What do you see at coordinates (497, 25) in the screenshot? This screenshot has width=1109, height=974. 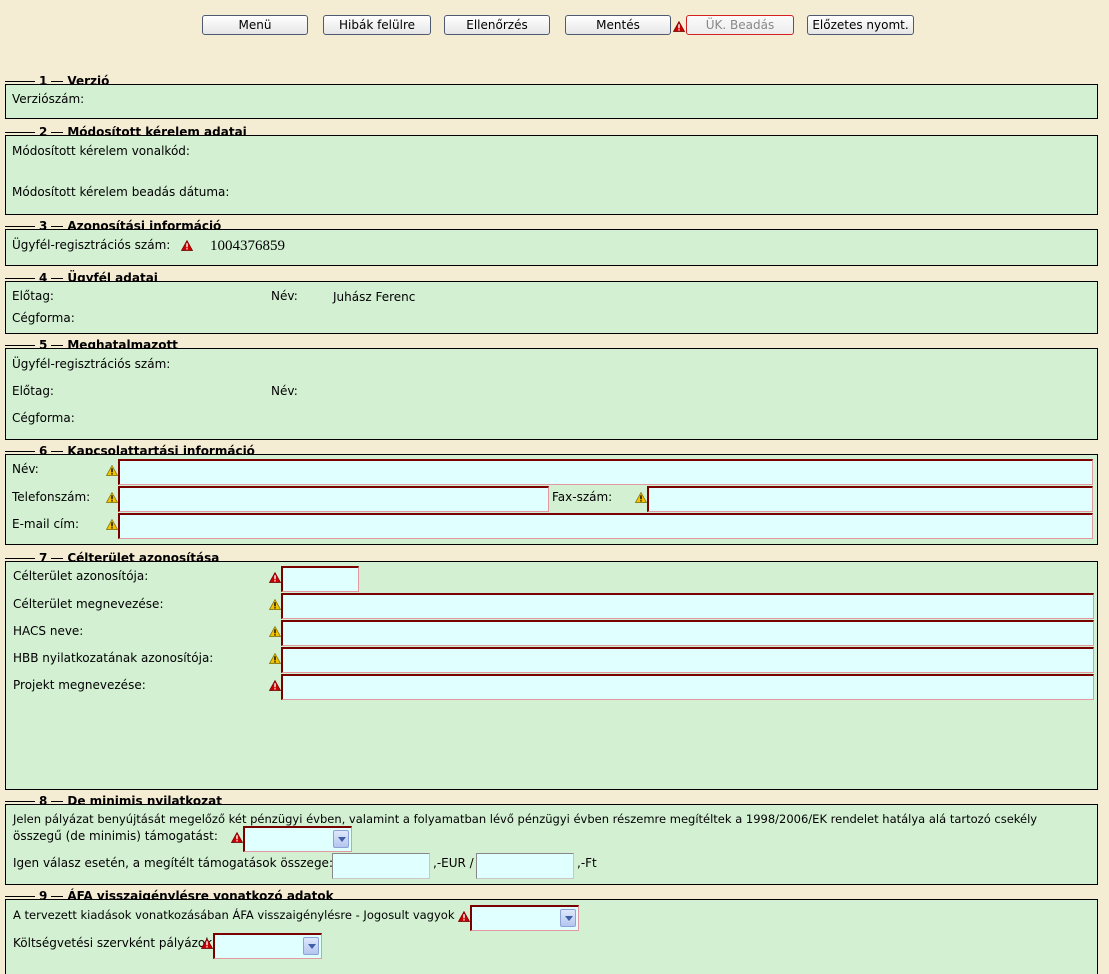 I see `check-button: Ellenőrzés` at bounding box center [497, 25].